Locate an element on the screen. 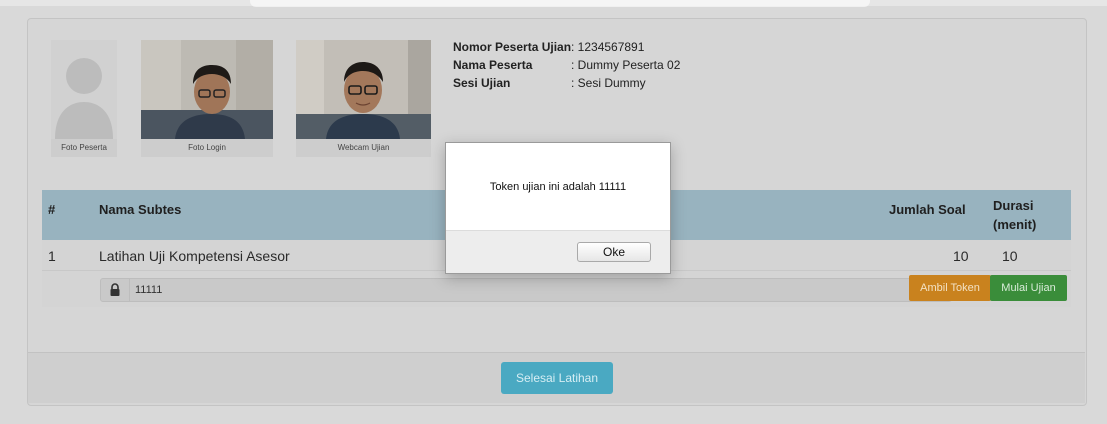  oke-button: Oke is located at coordinates (614, 252).